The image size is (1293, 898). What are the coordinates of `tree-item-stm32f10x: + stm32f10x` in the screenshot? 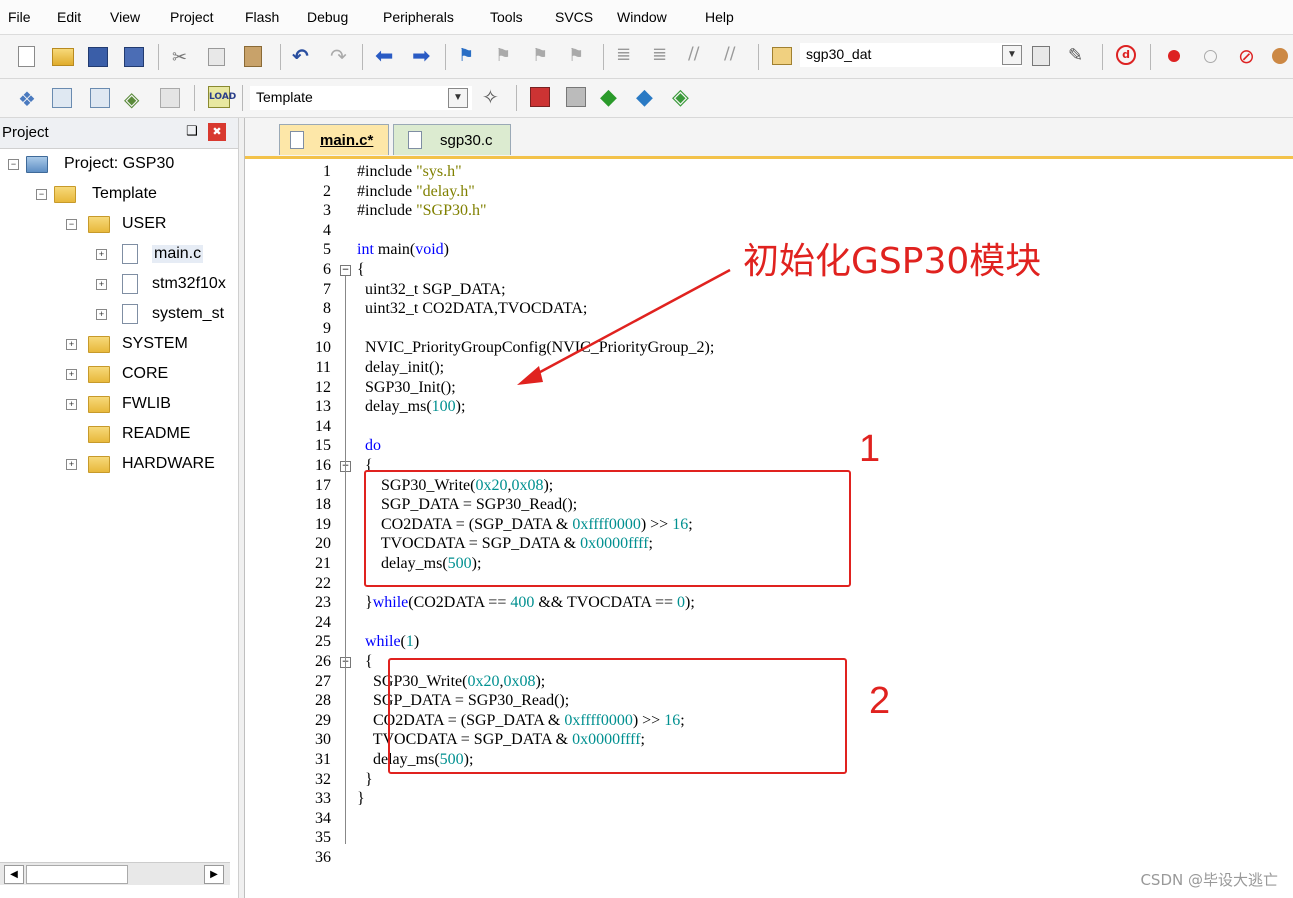 It's located at (118, 285).